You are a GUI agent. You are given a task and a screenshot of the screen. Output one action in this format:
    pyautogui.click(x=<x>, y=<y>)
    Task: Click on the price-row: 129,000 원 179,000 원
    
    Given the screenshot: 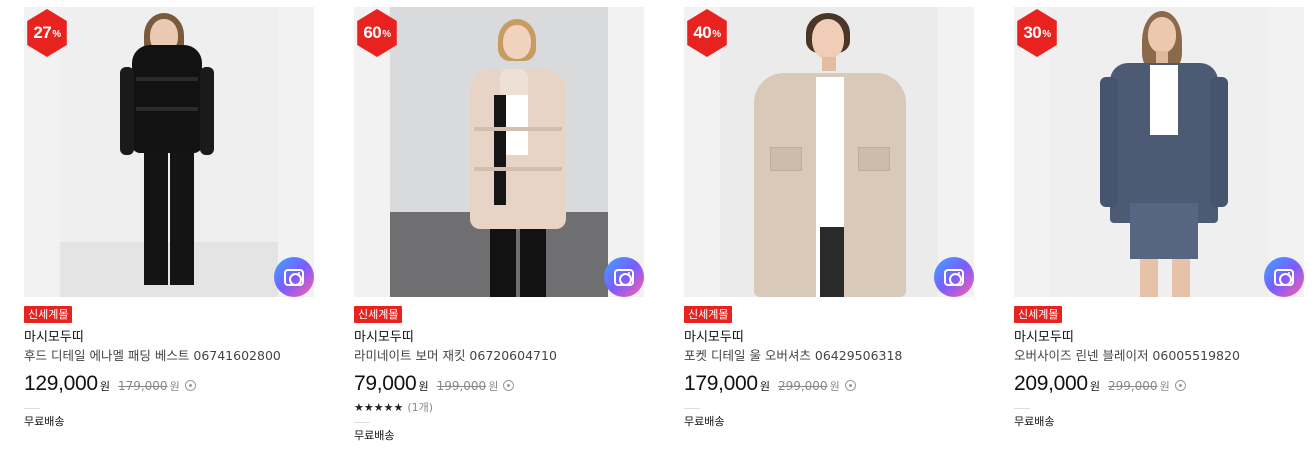 What is the action you would take?
    pyautogui.click(x=169, y=385)
    